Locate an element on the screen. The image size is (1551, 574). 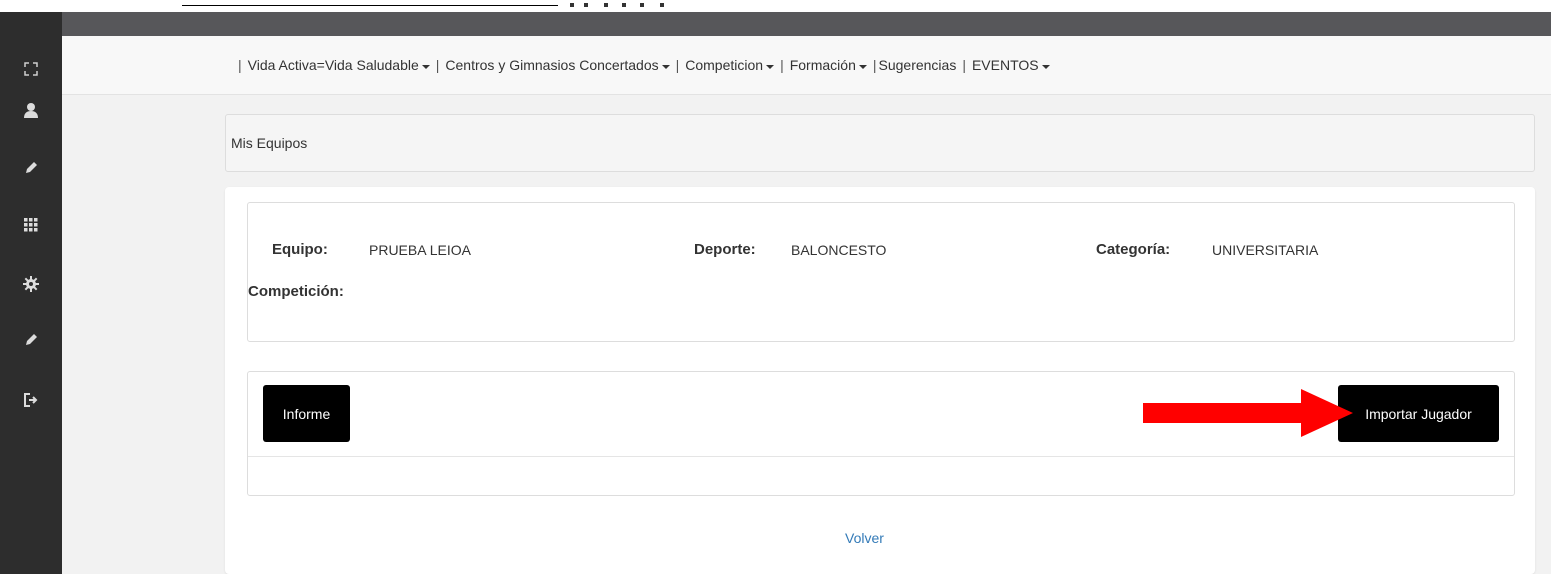
nav-item-vida-activa: Vida Activa=Vida Saludable is located at coordinates (339, 65).